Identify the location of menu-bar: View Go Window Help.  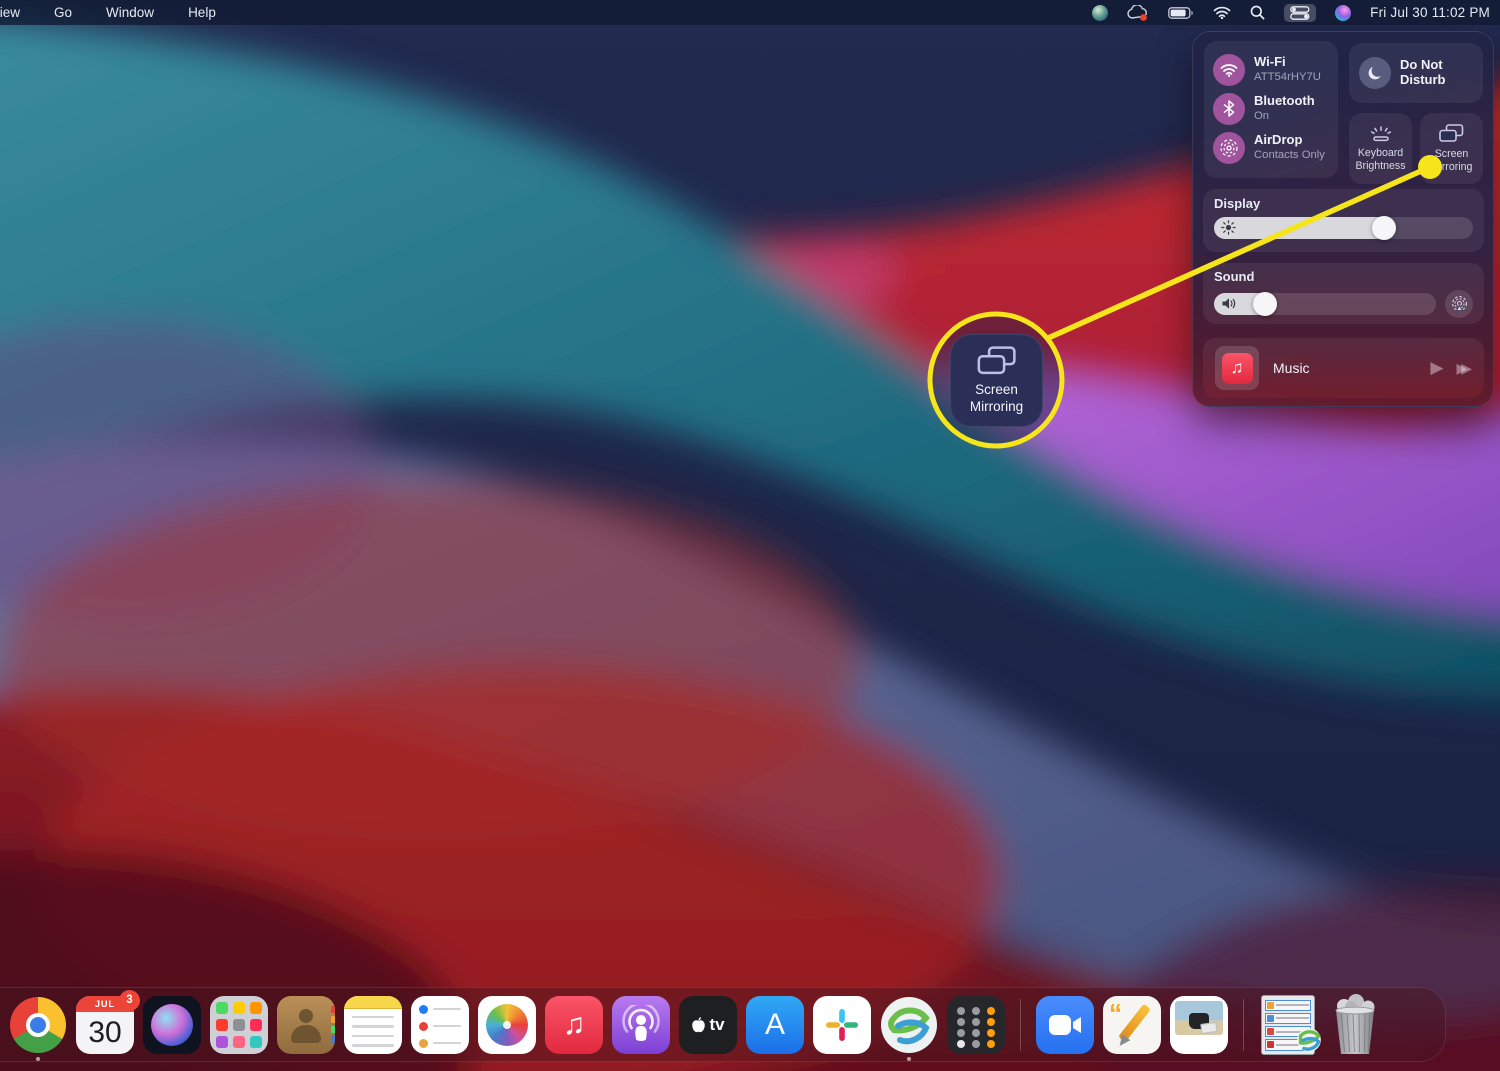
(750, 12).